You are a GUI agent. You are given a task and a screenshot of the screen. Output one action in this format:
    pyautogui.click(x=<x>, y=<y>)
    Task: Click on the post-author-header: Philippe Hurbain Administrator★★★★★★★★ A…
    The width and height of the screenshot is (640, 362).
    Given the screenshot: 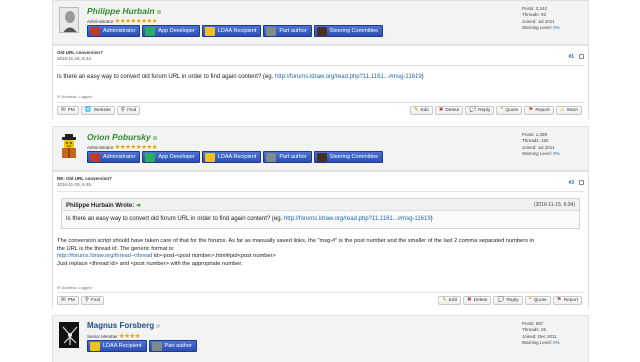 What is the action you would take?
    pyautogui.click(x=320, y=23)
    